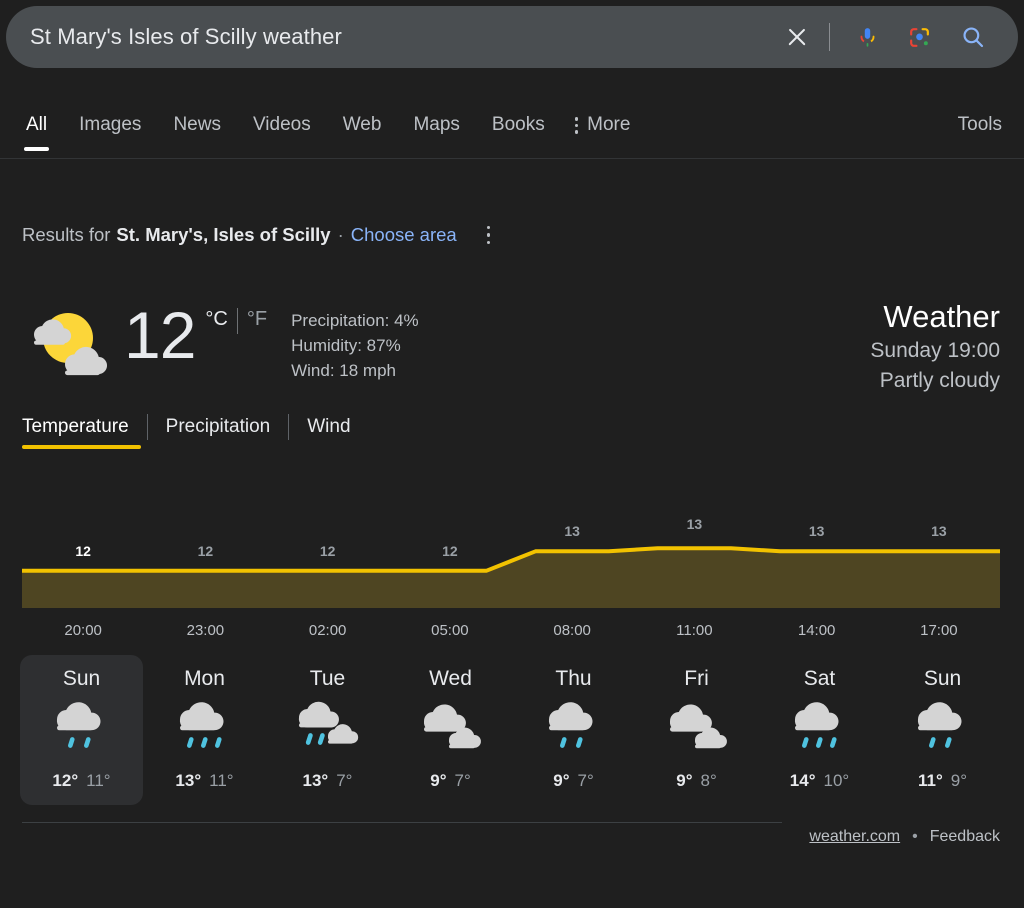 The width and height of the screenshot is (1024, 908). I want to click on forecast-high-temp: 11°, so click(930, 780).